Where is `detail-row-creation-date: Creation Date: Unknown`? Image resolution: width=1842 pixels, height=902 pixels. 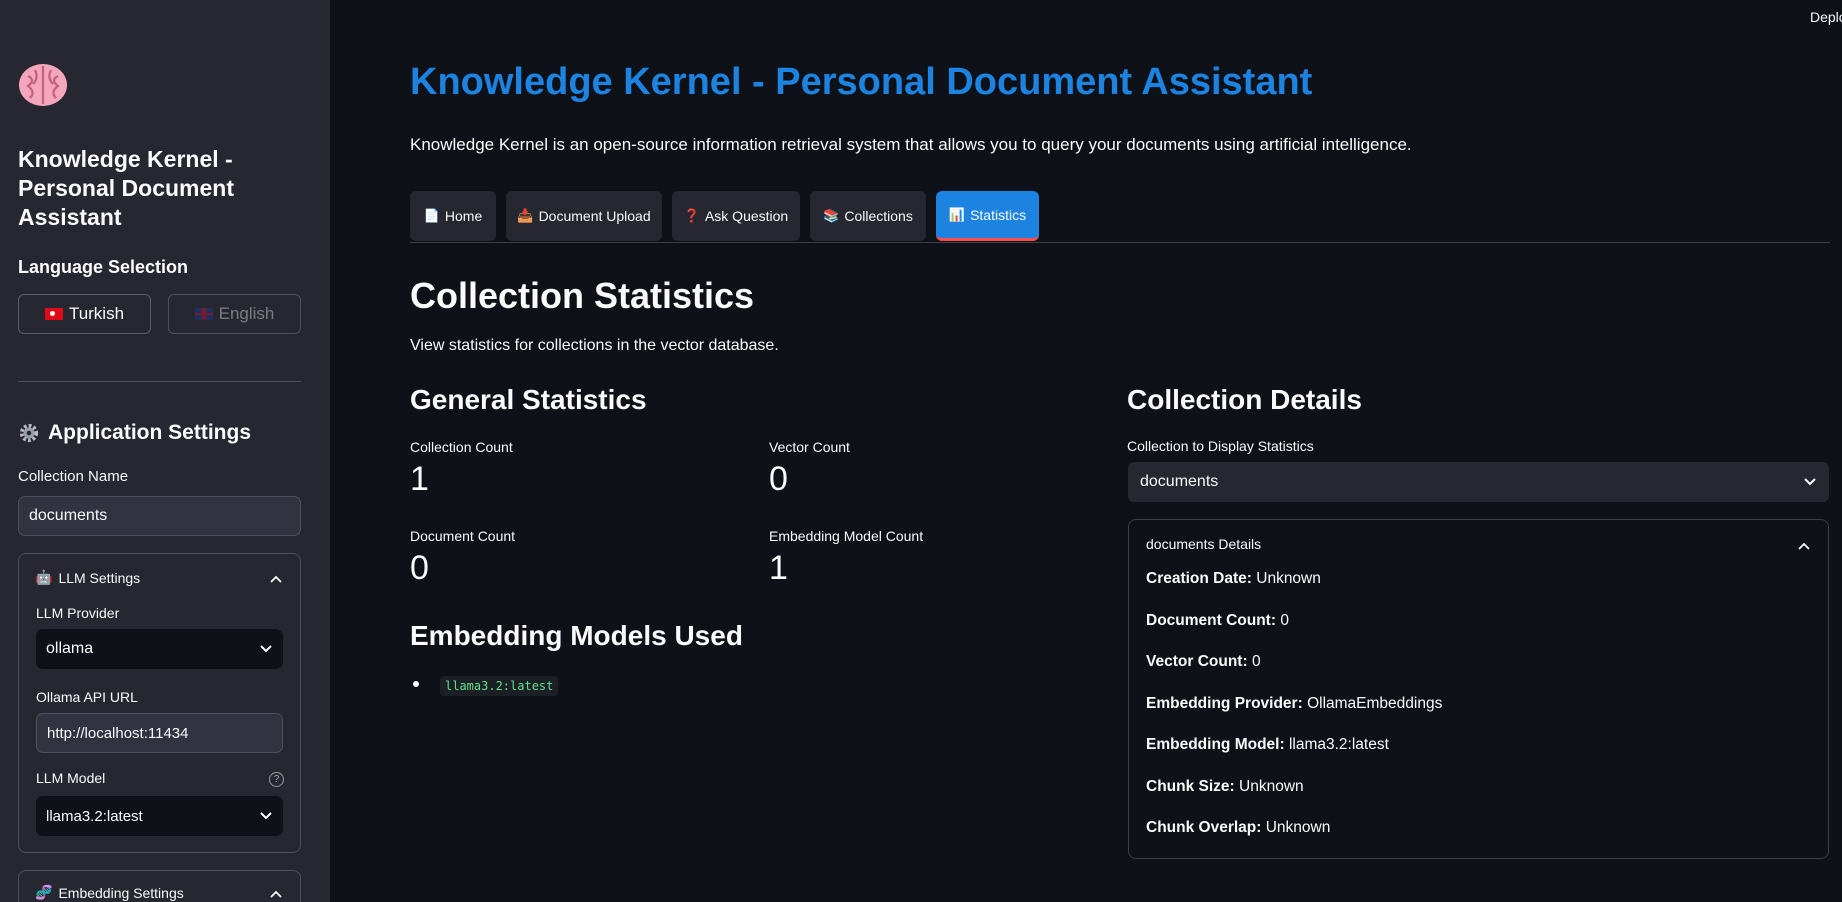
detail-row-creation-date: Creation Date: Unknown is located at coordinates (1233, 579).